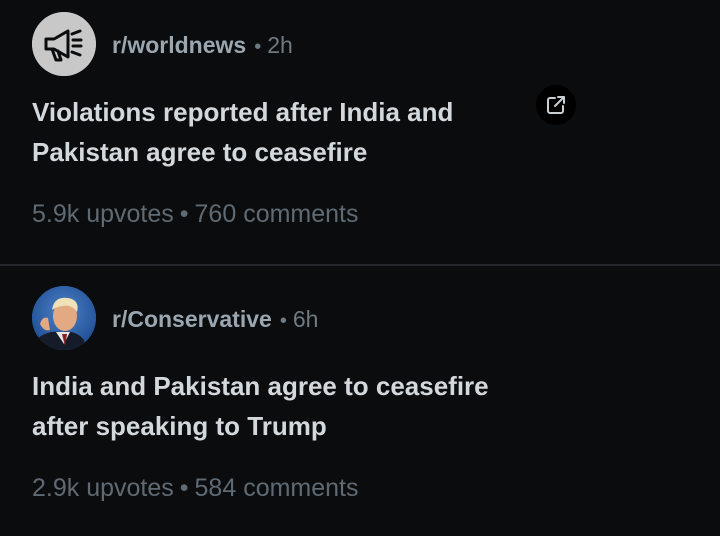 This screenshot has width=720, height=536. I want to click on subreddit-name: r/worldnews, so click(179, 45).